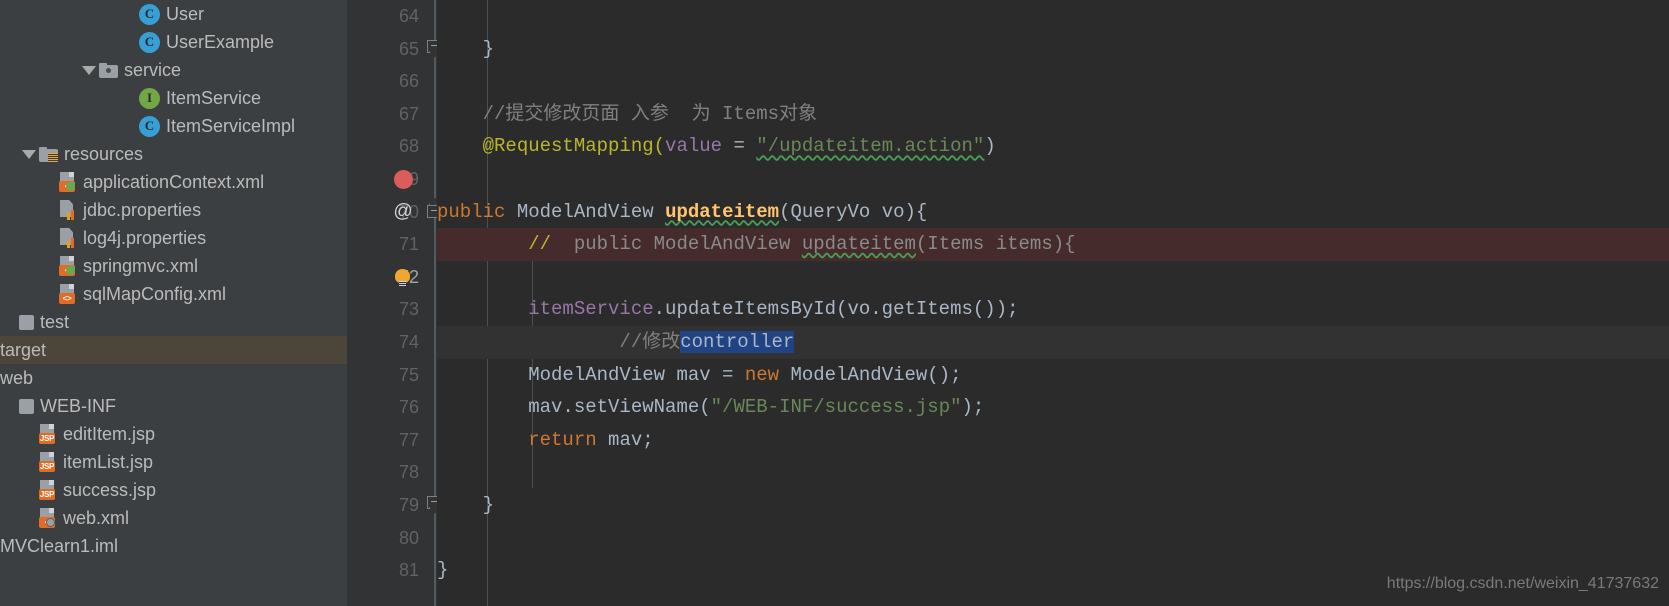  Describe the element at coordinates (1522, 583) in the screenshot. I see `watermark-url: https://blog.csdn.net/weixin_41737632` at that location.